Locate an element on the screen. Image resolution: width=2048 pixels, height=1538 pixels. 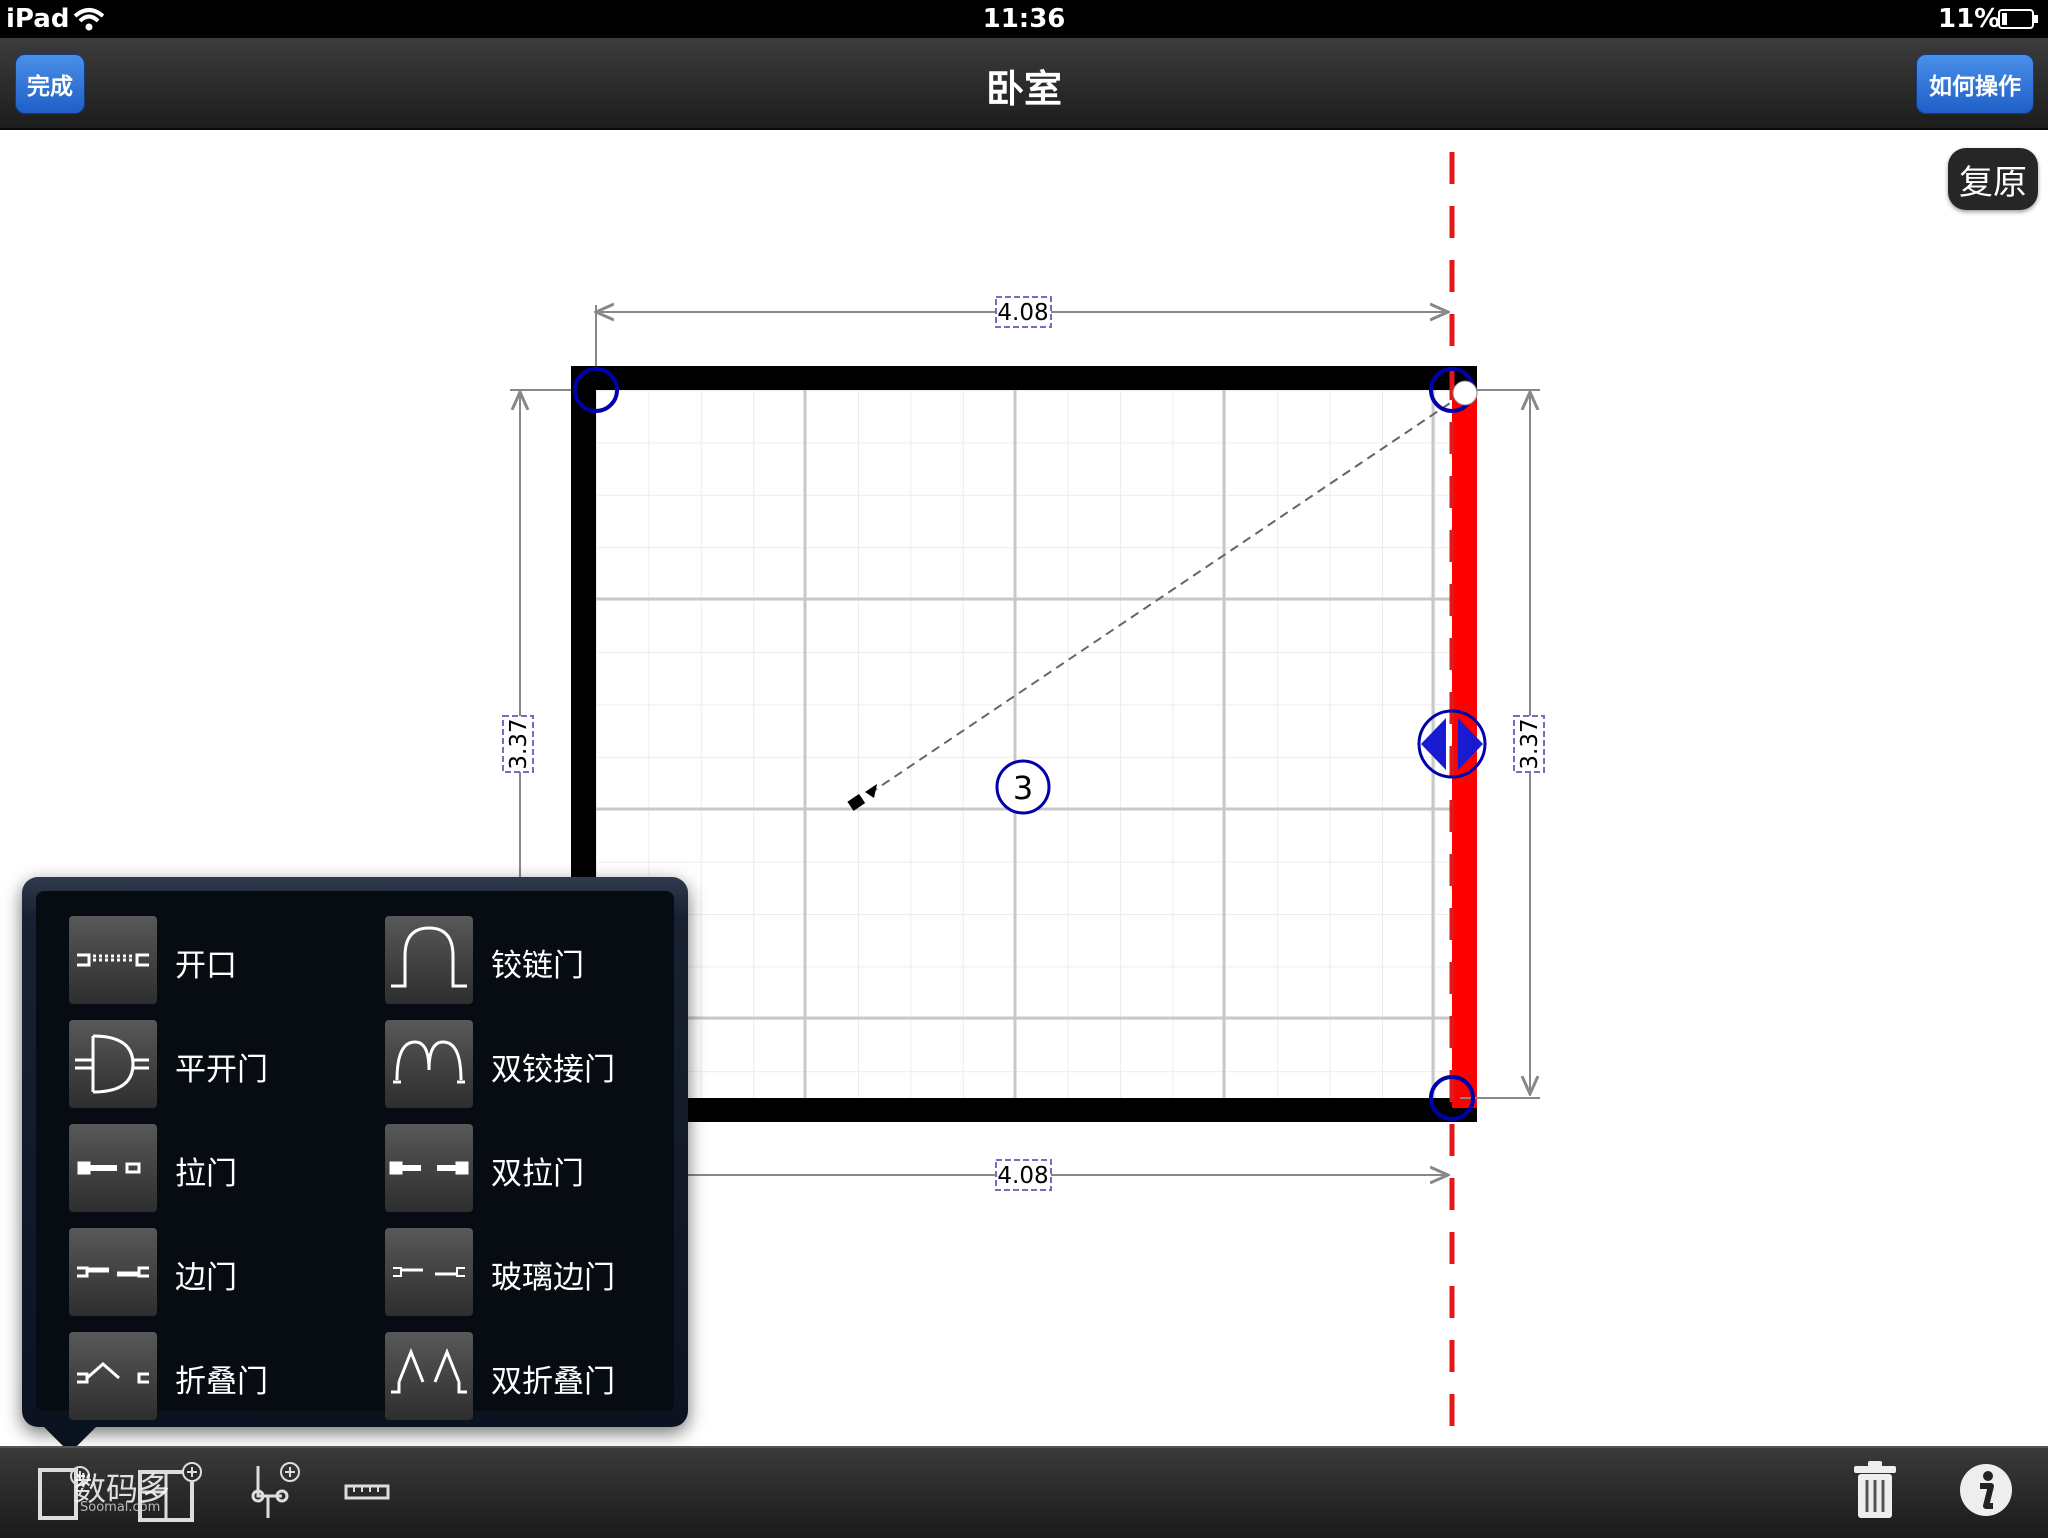
door-option-glass-side: 玻璃边门 is located at coordinates (535, 1272).